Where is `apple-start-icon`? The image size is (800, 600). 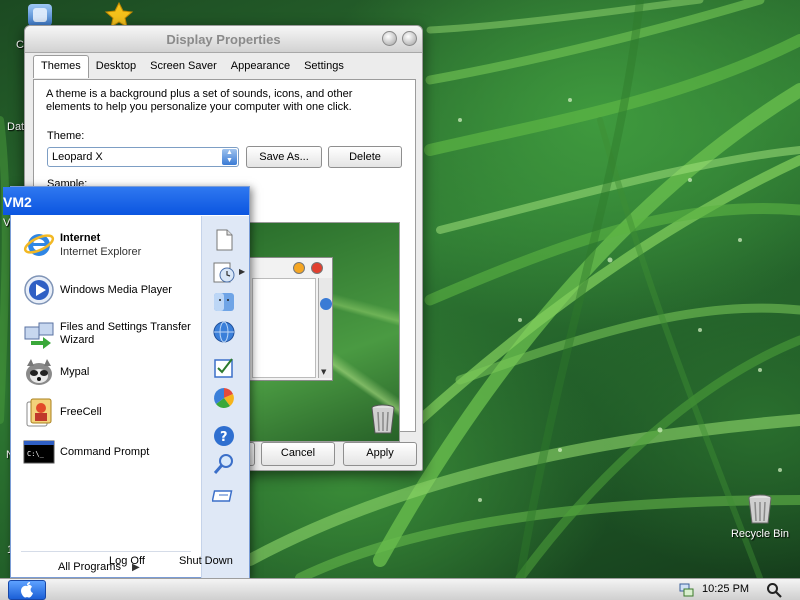
apple-start-icon is located at coordinates (27, 590).